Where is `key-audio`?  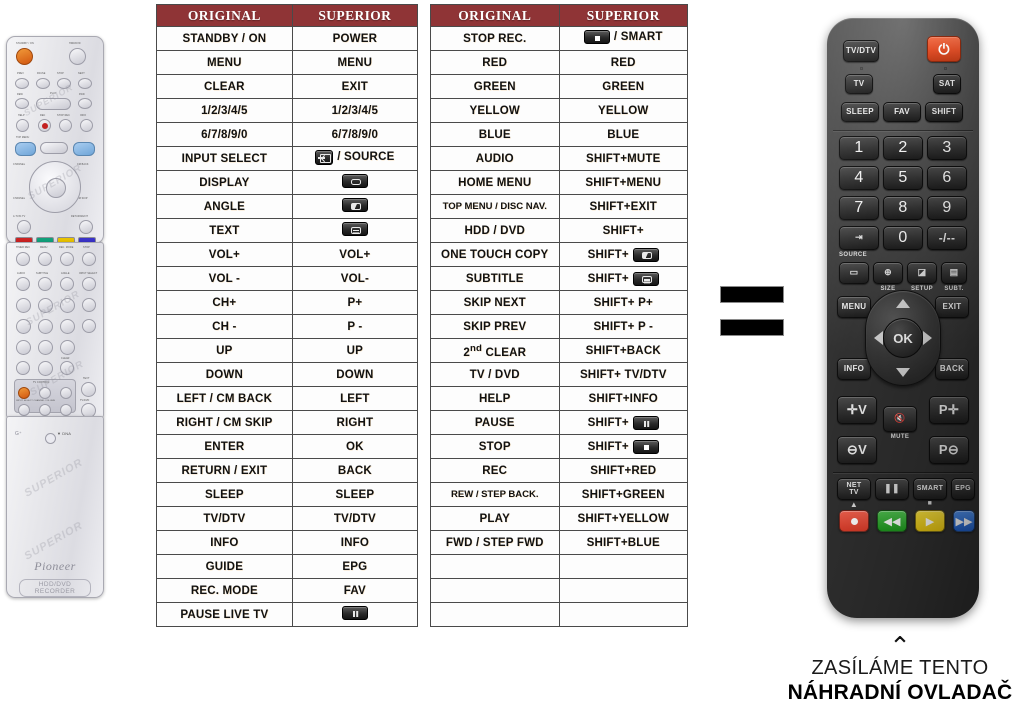 key-audio is located at coordinates (23, 284).